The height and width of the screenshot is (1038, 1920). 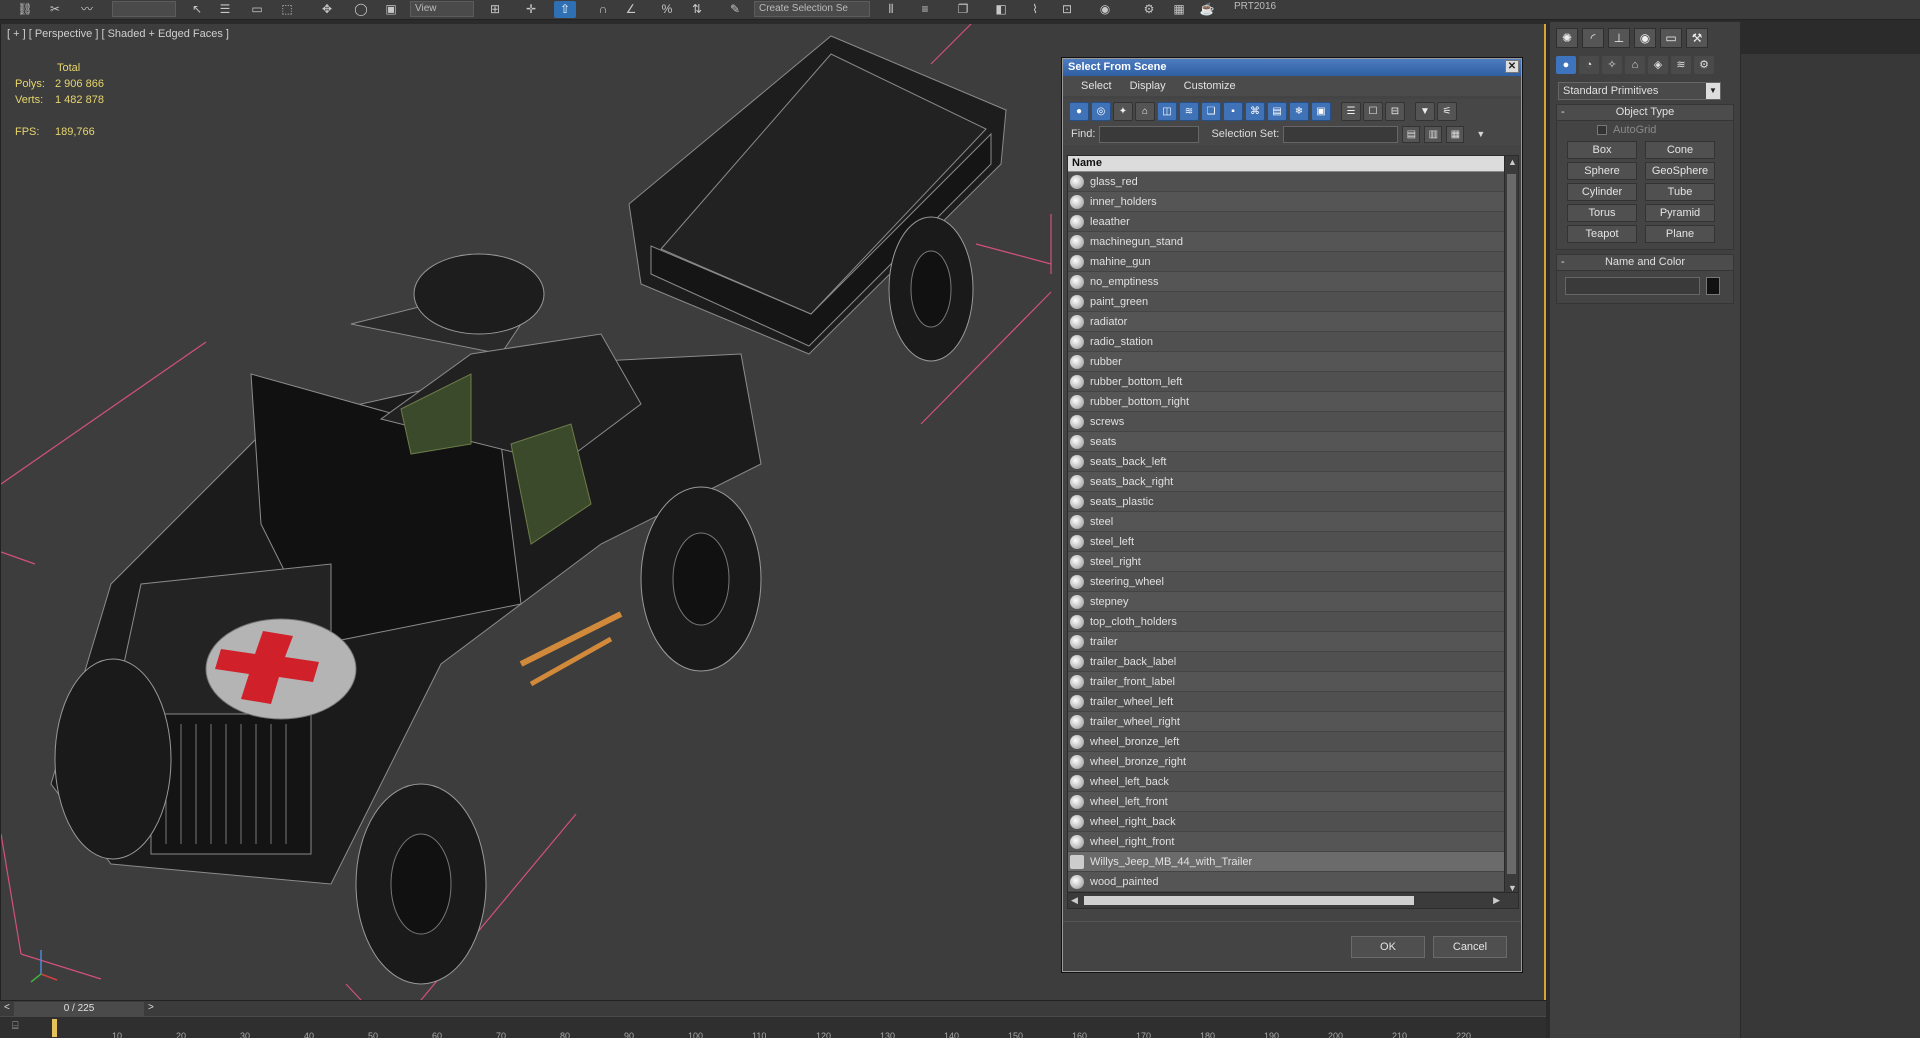 What do you see at coordinates (1233, 111) in the screenshot?
I see `xrefs-filter-icon: ▪` at bounding box center [1233, 111].